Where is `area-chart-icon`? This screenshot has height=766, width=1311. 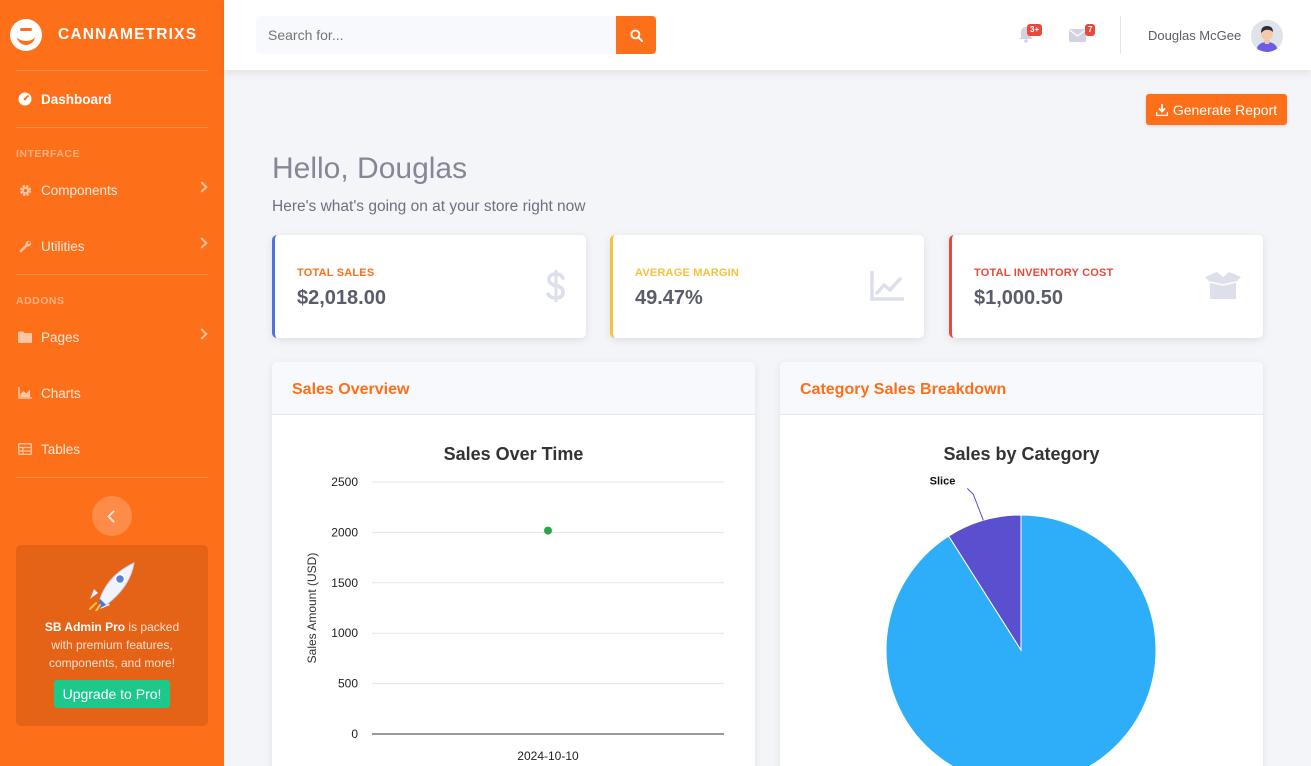
area-chart-icon is located at coordinates (25, 393).